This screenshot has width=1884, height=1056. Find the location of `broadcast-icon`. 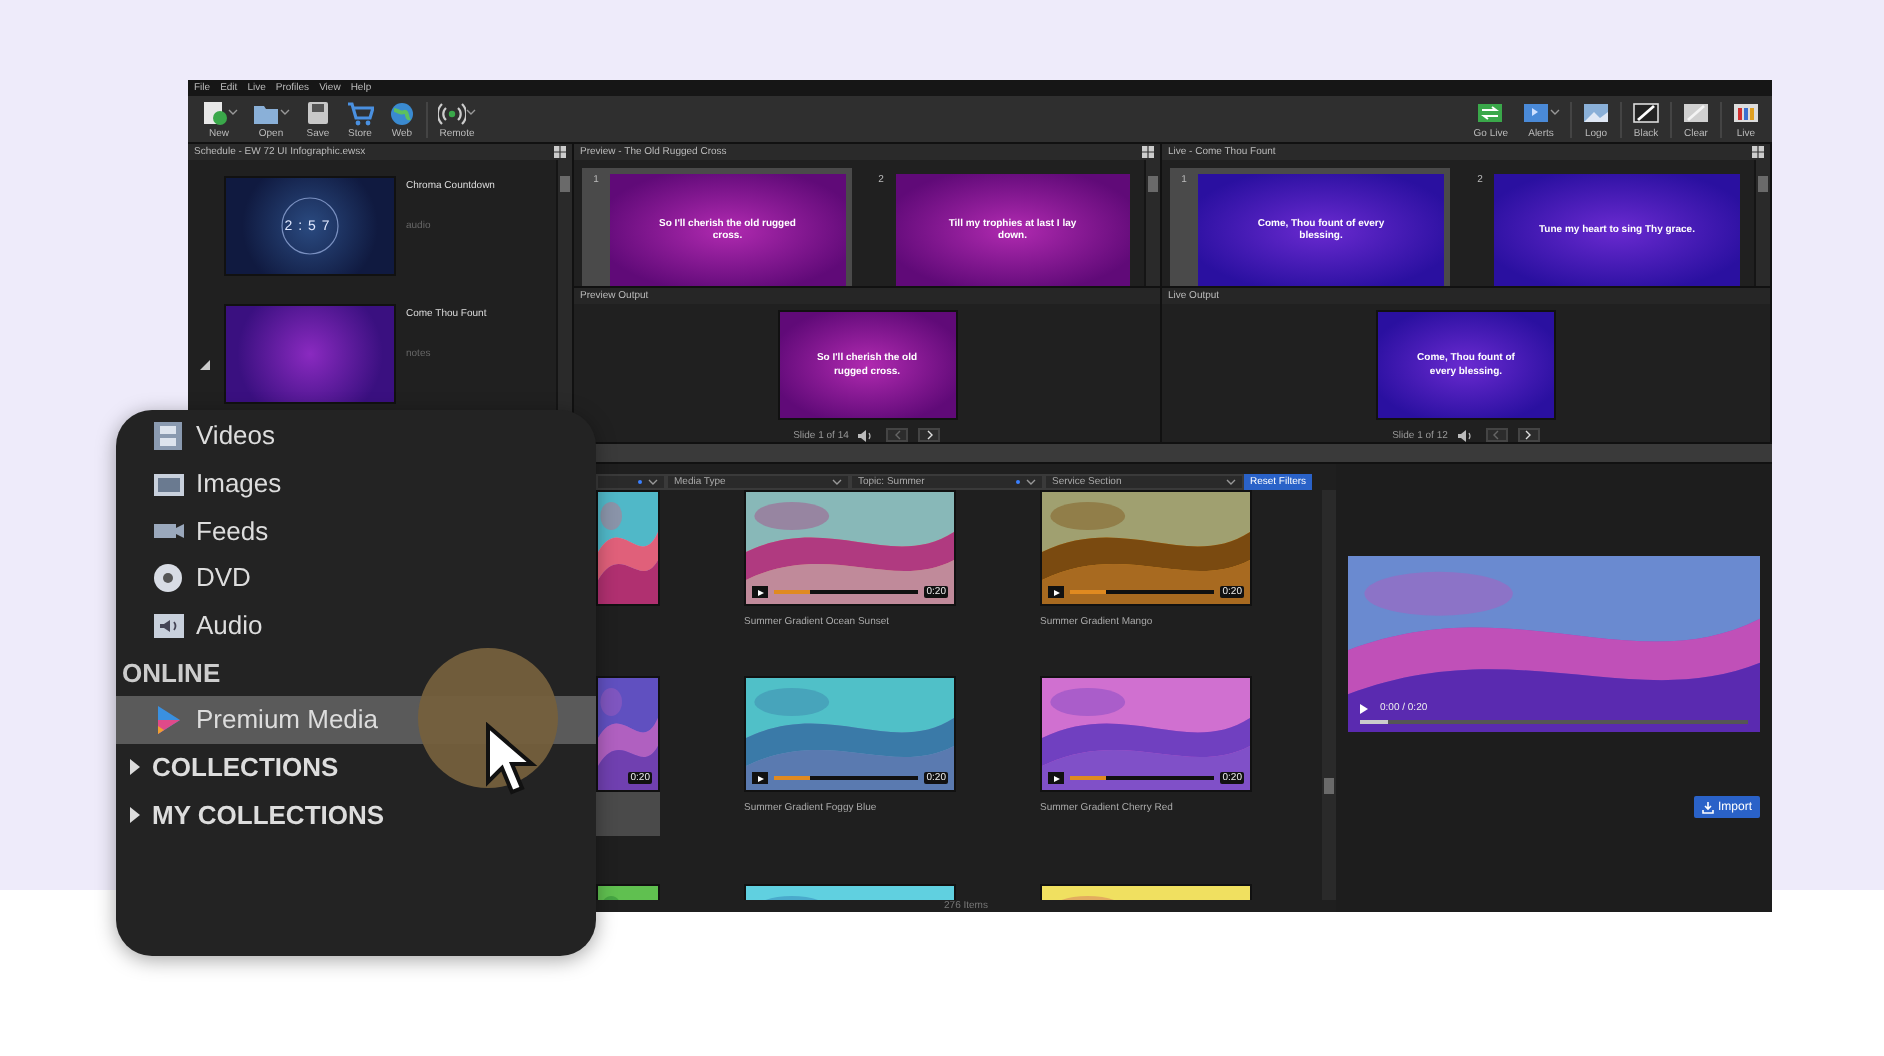

broadcast-icon is located at coordinates (452, 112).